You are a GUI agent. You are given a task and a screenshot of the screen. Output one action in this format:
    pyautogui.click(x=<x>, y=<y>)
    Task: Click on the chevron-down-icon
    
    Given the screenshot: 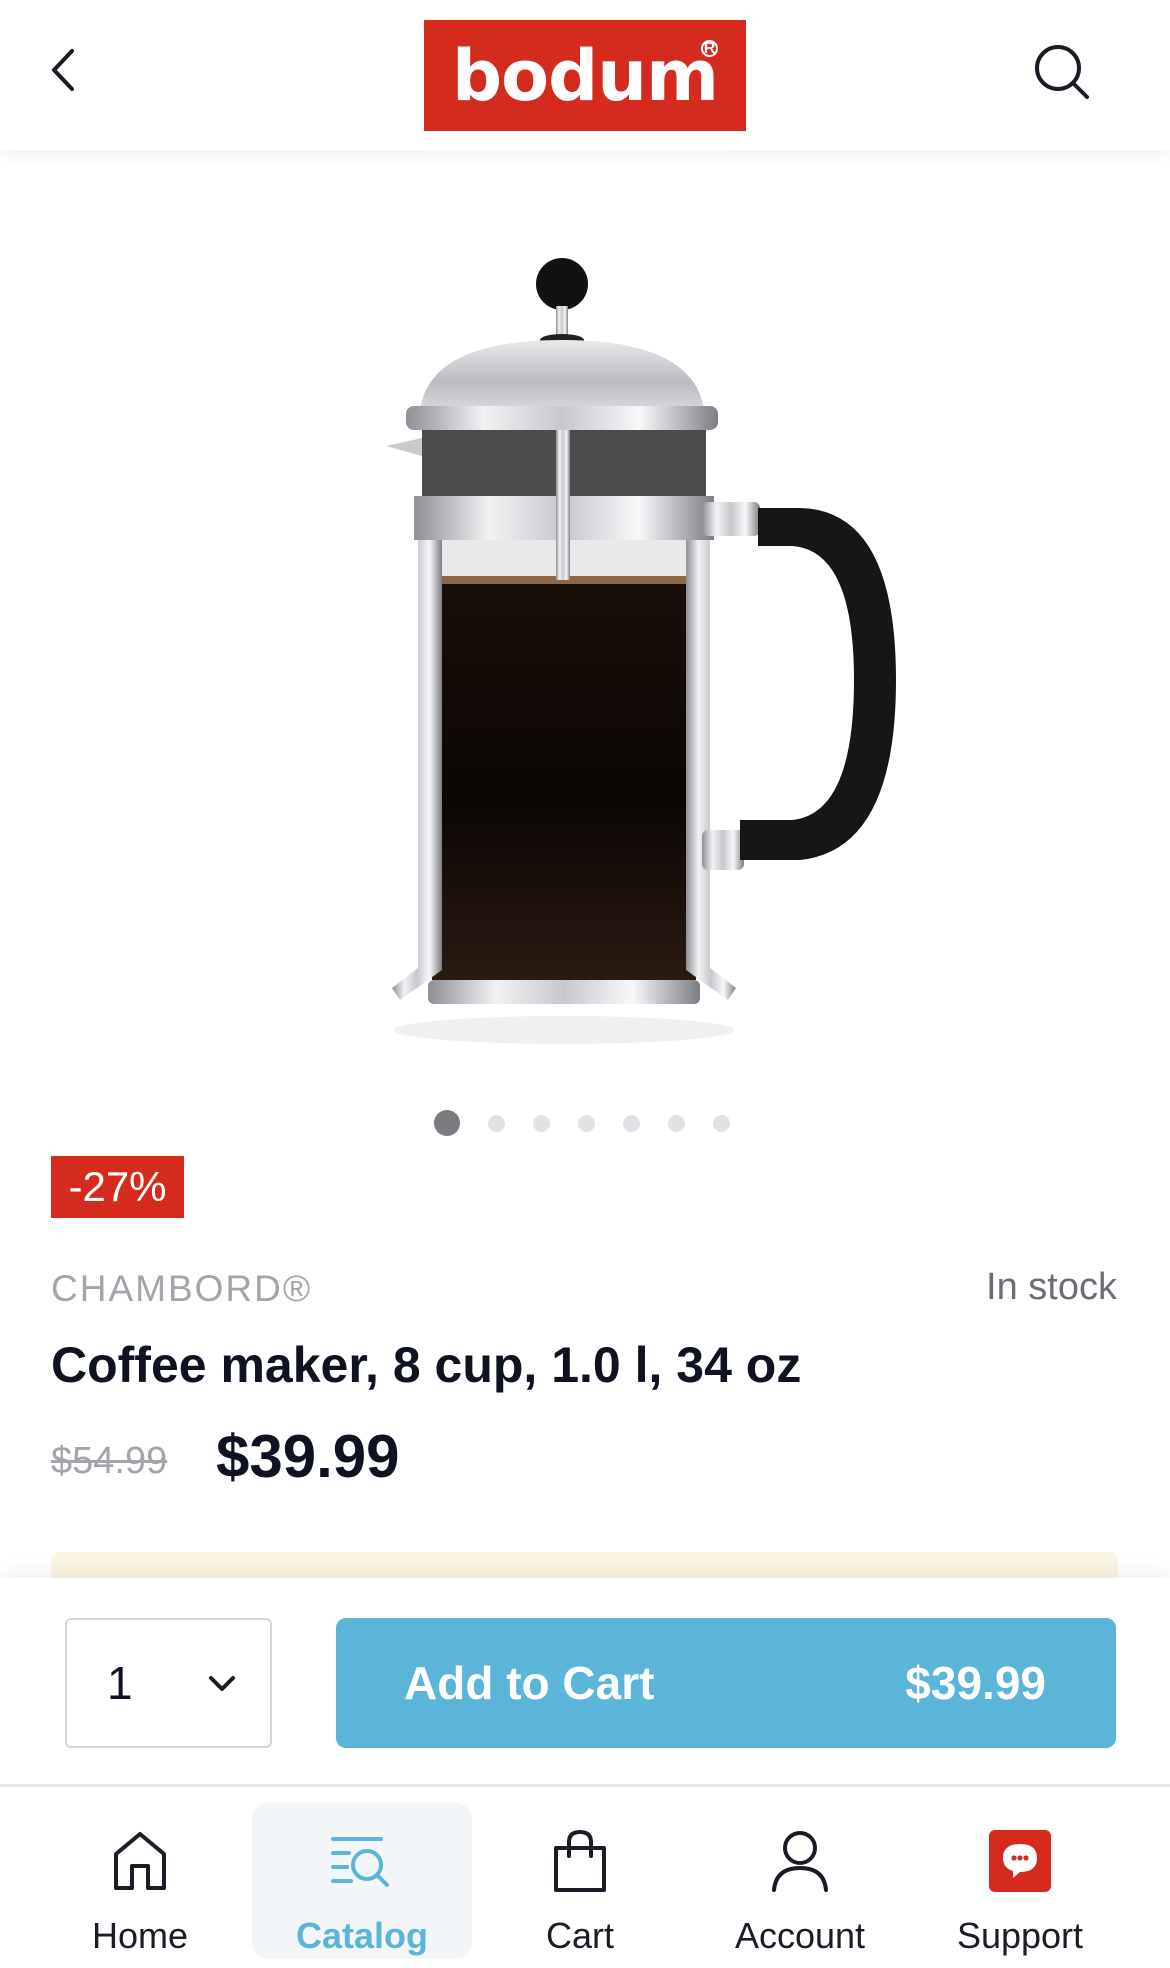 What is the action you would take?
    pyautogui.click(x=222, y=1683)
    